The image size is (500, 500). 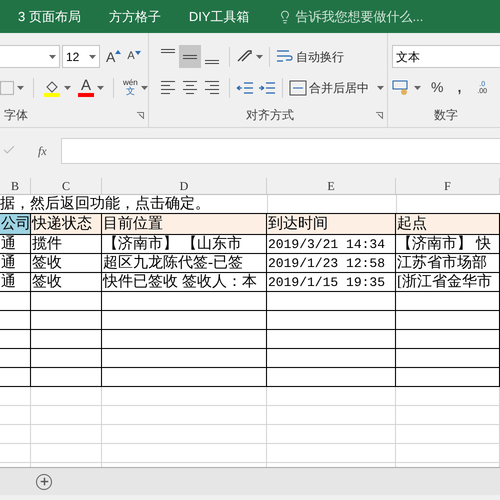 I want to click on add-sheet-button, so click(x=44, y=482).